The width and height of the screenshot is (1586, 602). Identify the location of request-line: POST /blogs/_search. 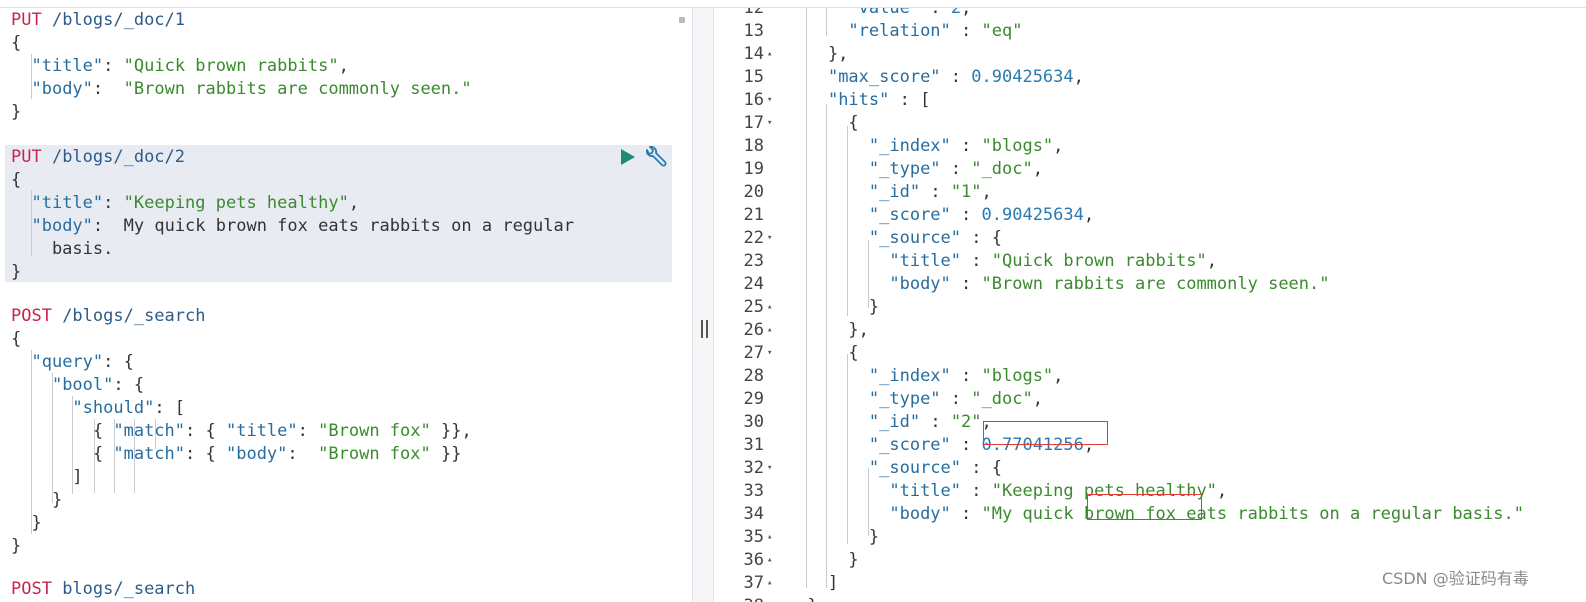
(108, 316).